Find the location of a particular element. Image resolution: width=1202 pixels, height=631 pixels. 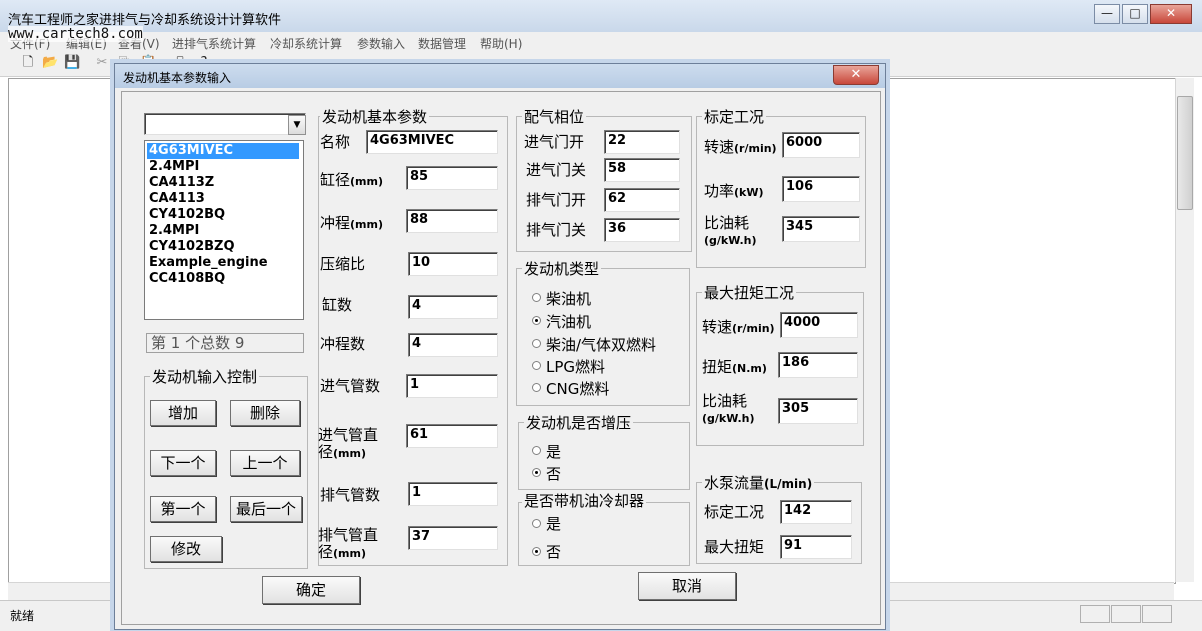

modify-button: 修改 is located at coordinates (186, 549).